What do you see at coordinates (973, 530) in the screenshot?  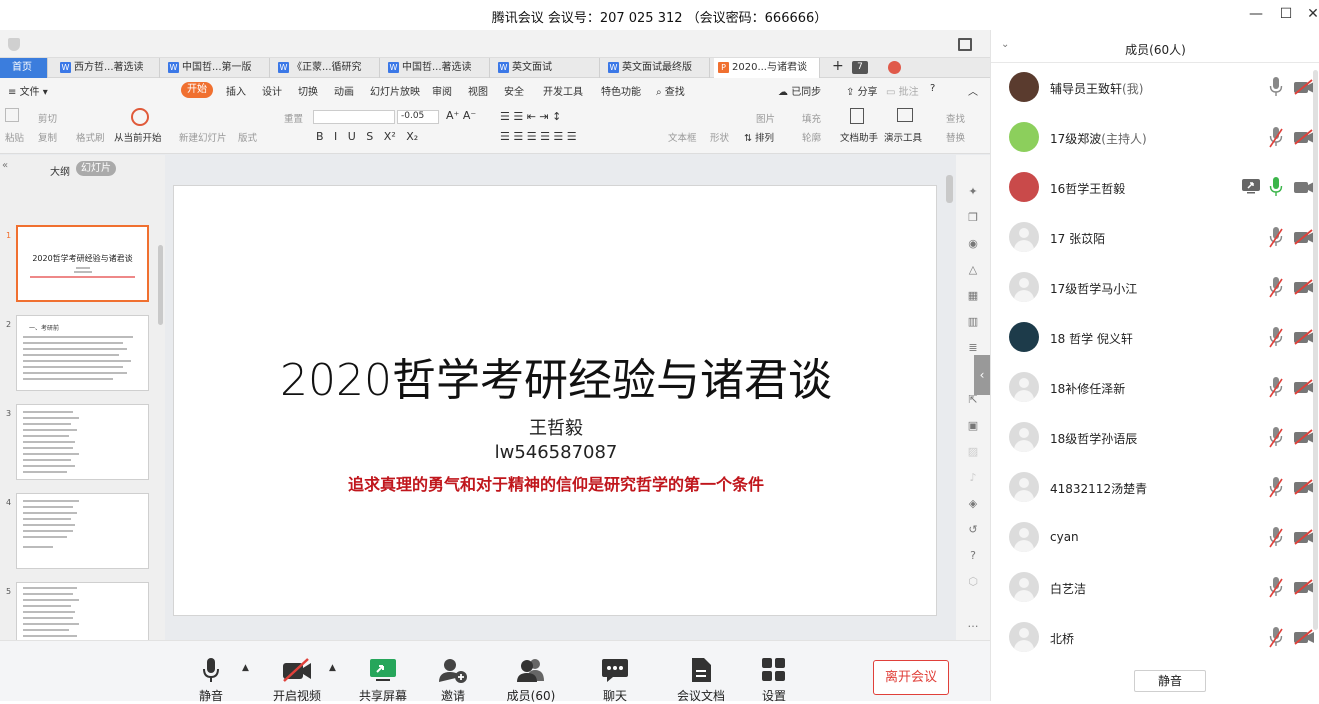 I see `history-icon: ↺` at bounding box center [973, 530].